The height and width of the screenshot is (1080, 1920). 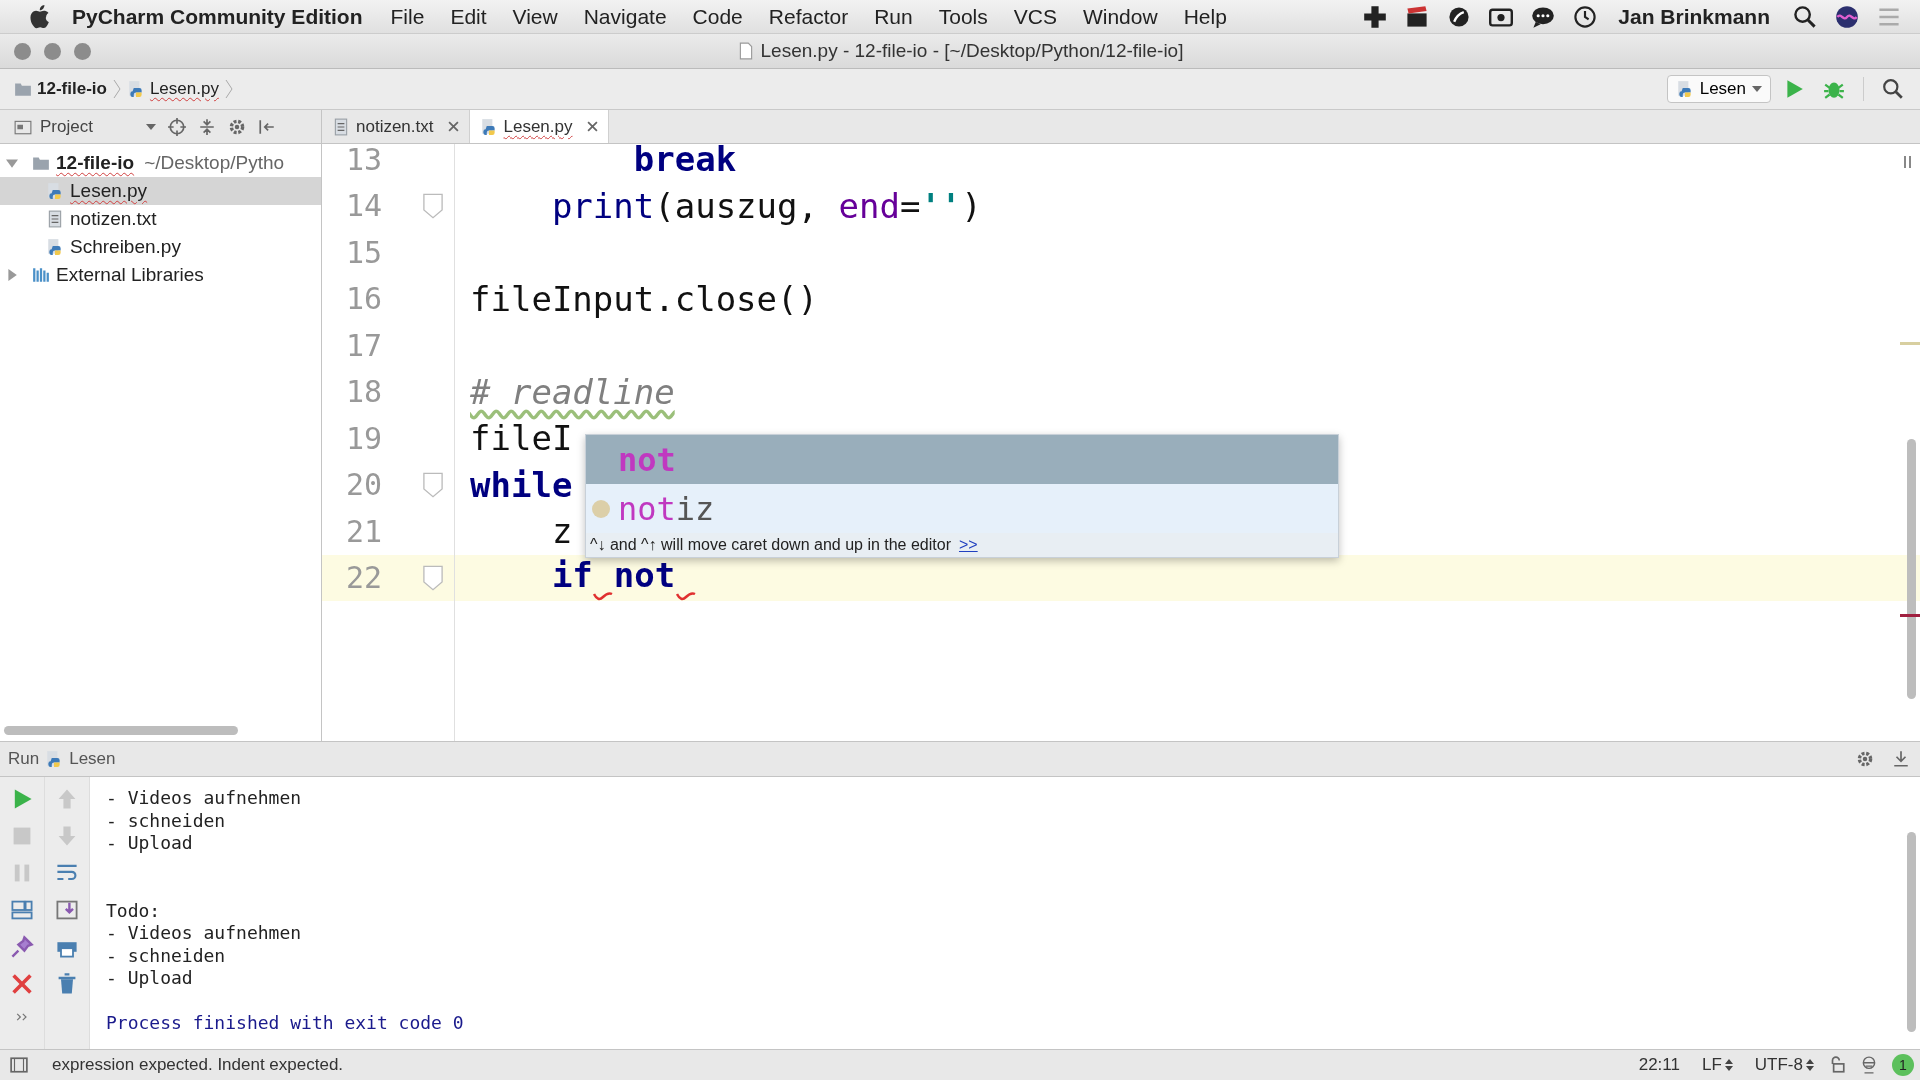 What do you see at coordinates (160, 191) in the screenshot?
I see `tree-item: Lesen.py` at bounding box center [160, 191].